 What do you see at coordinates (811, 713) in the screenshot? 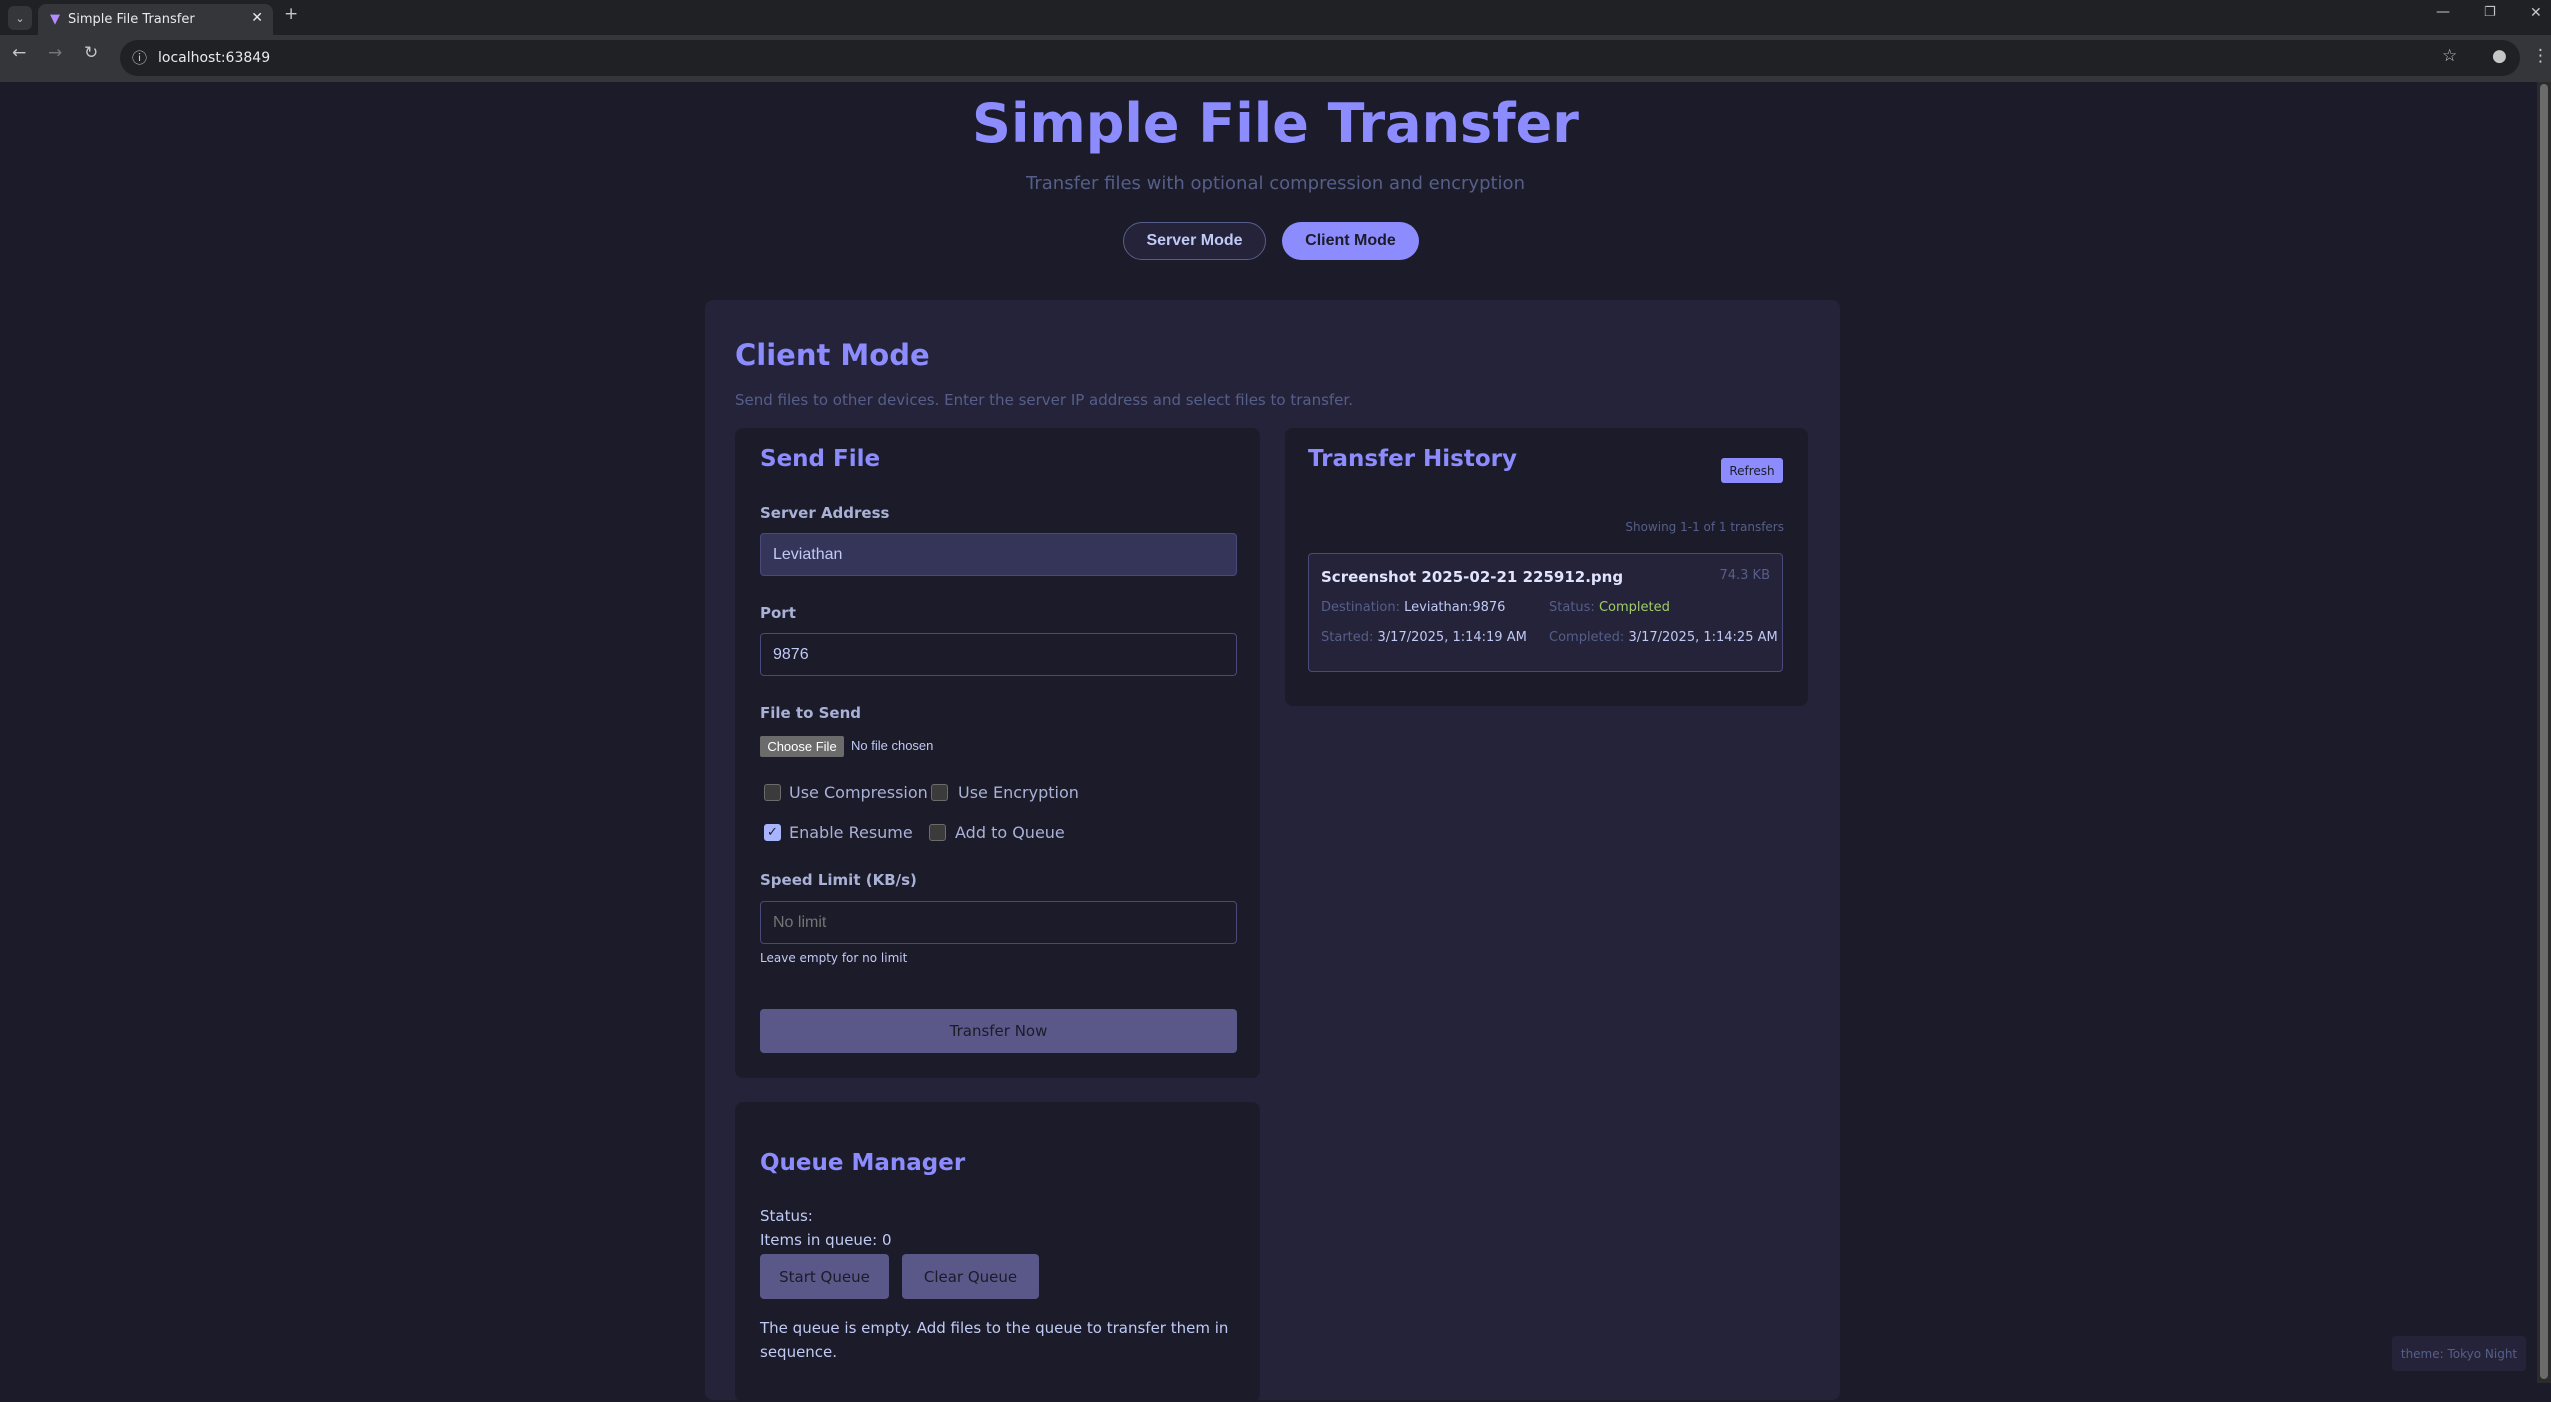
I see `file-to-send-label: File to Send` at bounding box center [811, 713].